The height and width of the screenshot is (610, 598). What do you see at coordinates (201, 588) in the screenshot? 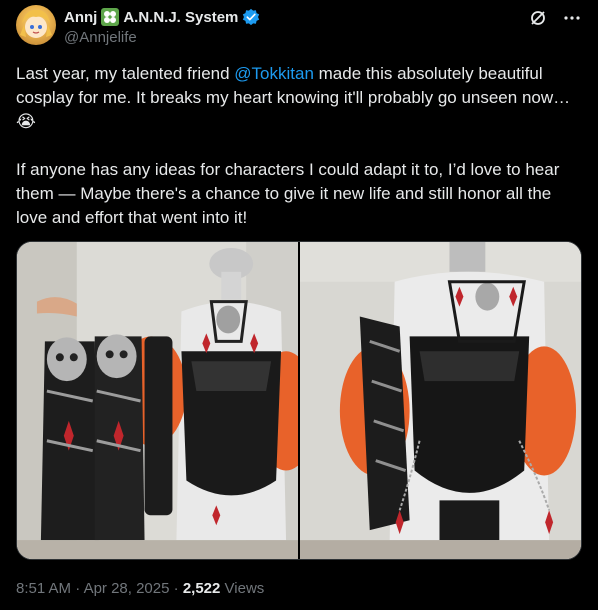
I see `views-count: 2,522` at bounding box center [201, 588].